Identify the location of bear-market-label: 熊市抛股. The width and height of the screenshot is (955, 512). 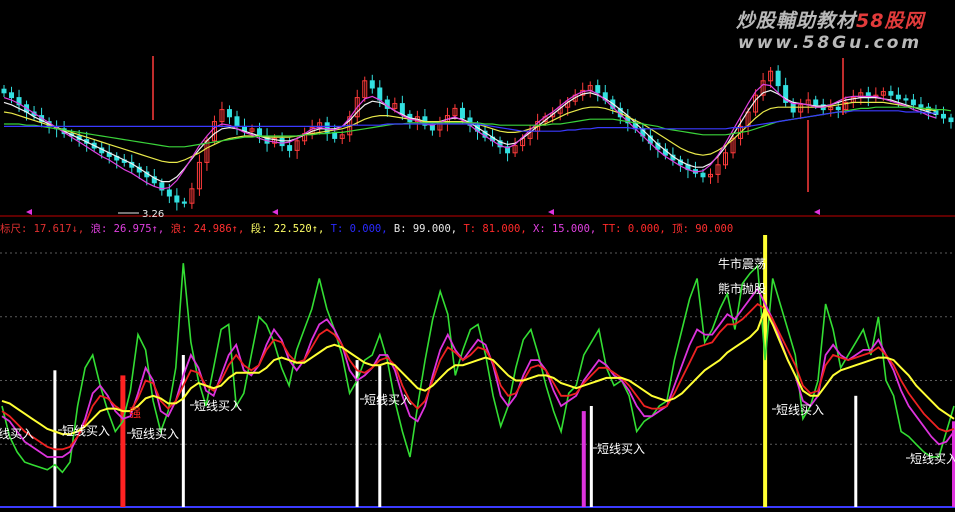
(742, 288).